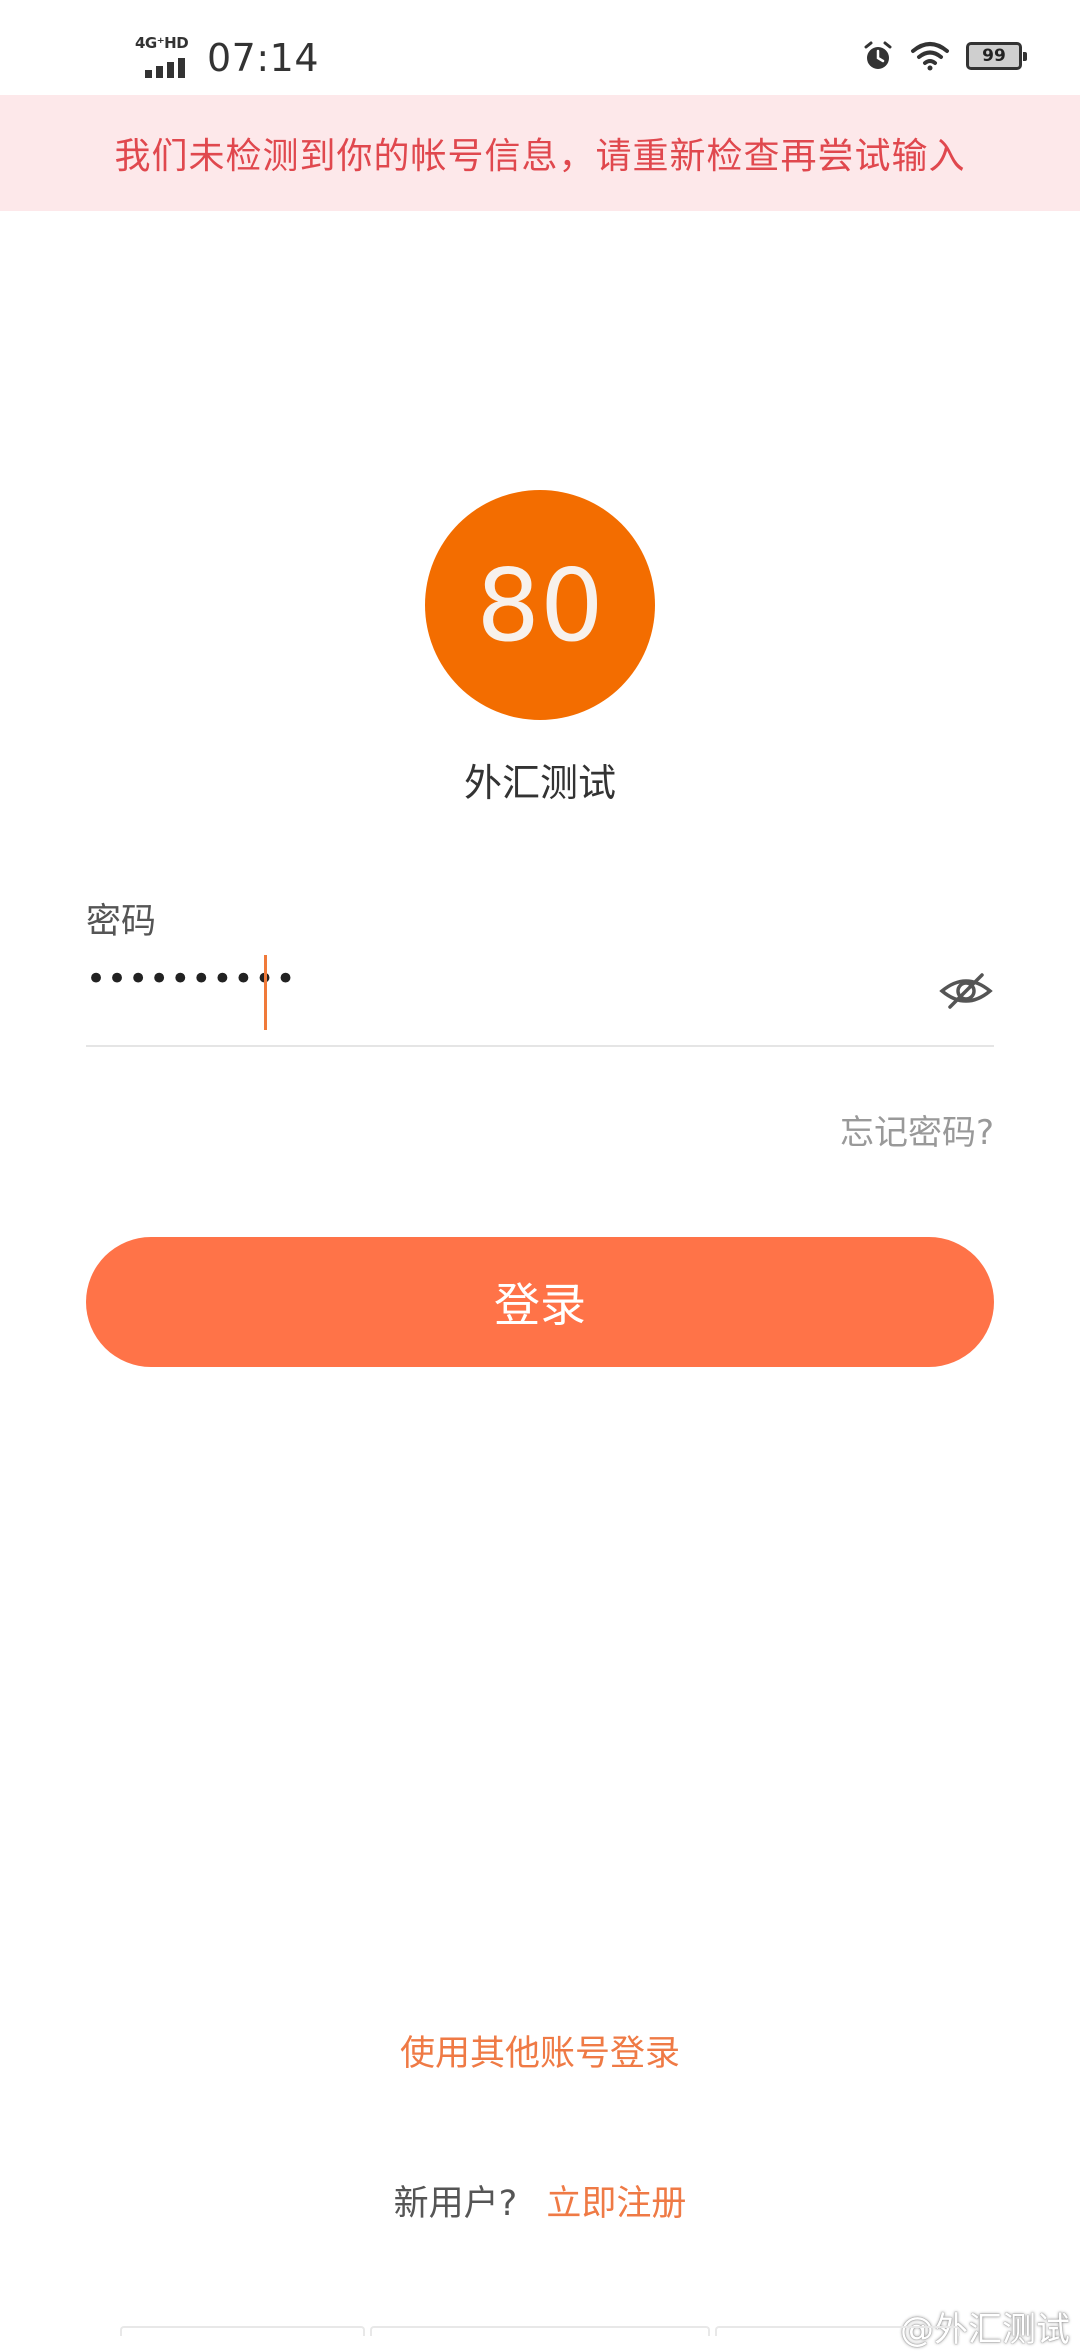 The width and height of the screenshot is (1080, 2351). I want to click on nav-hint-right, so click(837, 2331).